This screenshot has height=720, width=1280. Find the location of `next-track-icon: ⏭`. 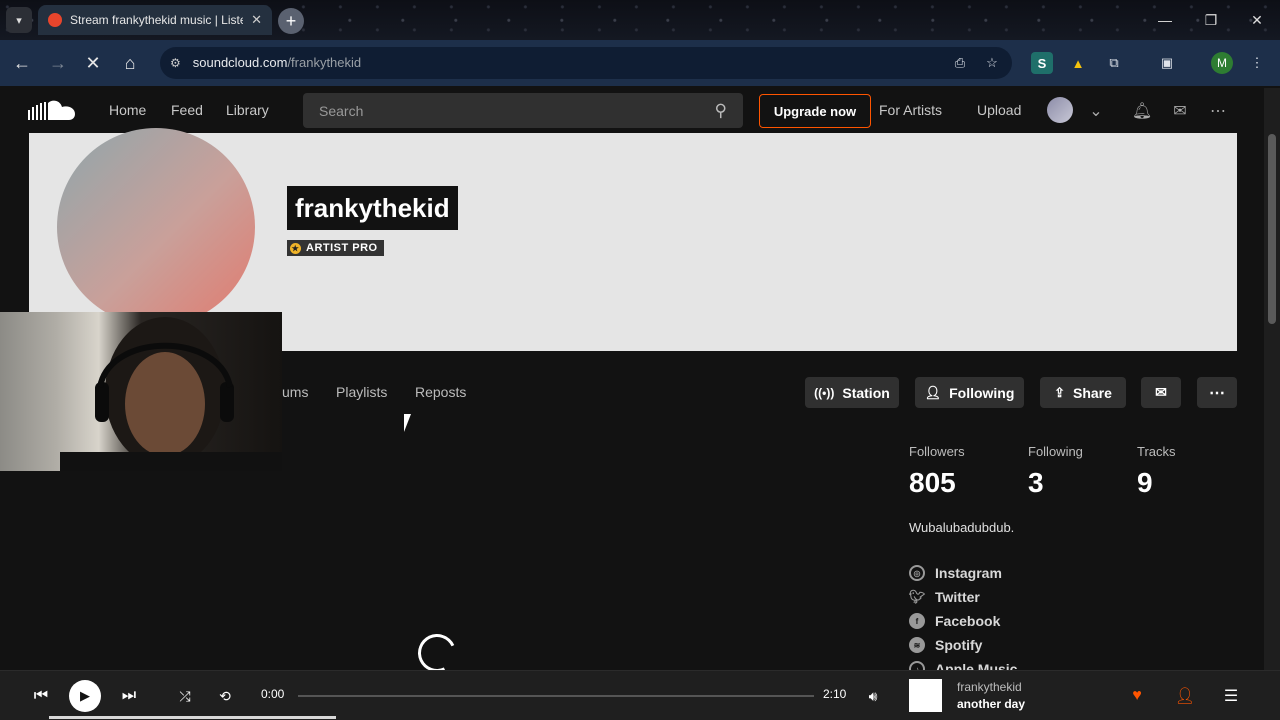

next-track-icon: ⏭ is located at coordinates (129, 696).